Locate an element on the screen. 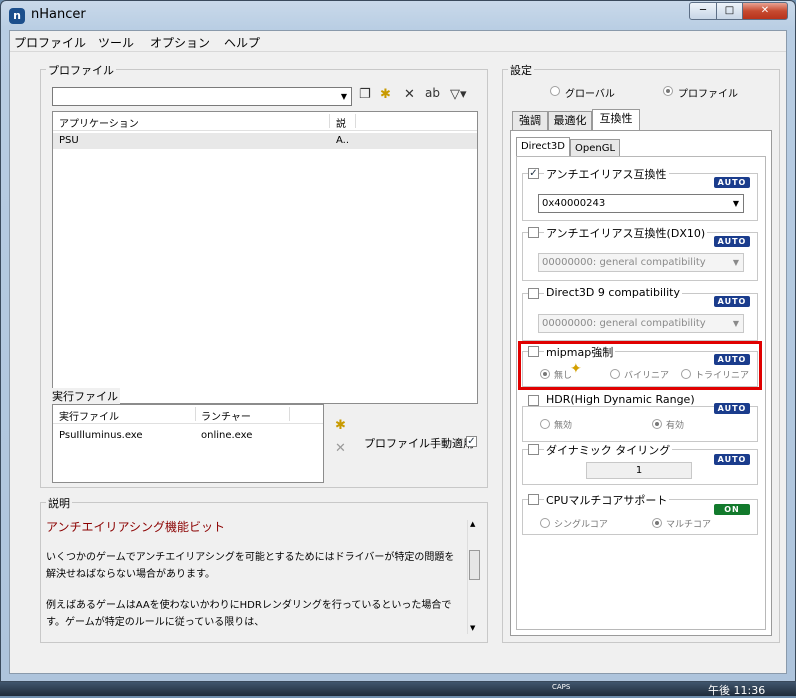  settings-group-label: 設定 is located at coordinates (521, 70).